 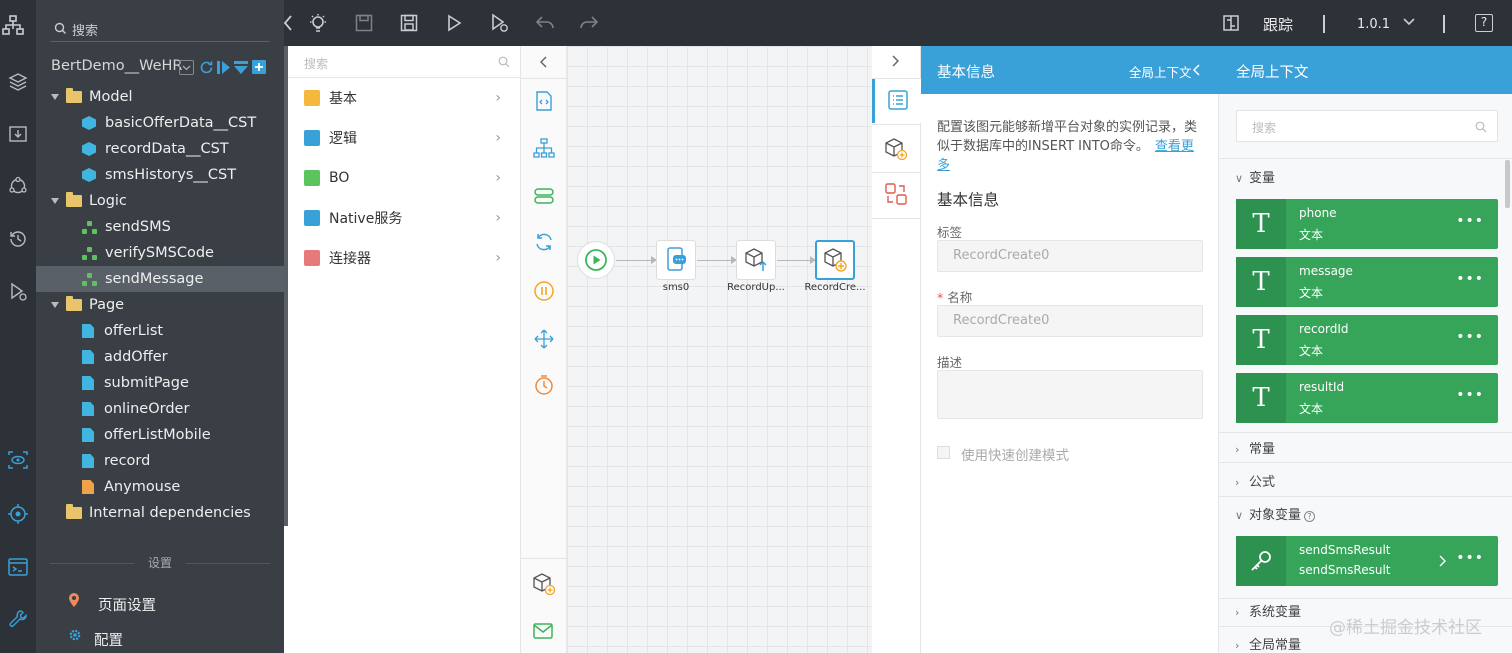 I want to click on name-field: RecordCreate0, so click(x=1070, y=321).